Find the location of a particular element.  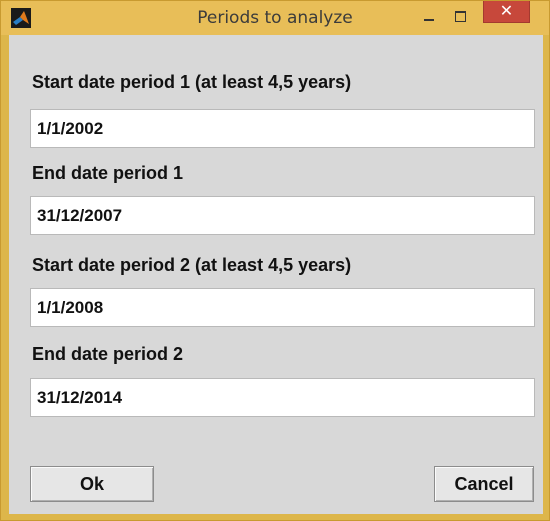

ok-button: Ok is located at coordinates (92, 484).